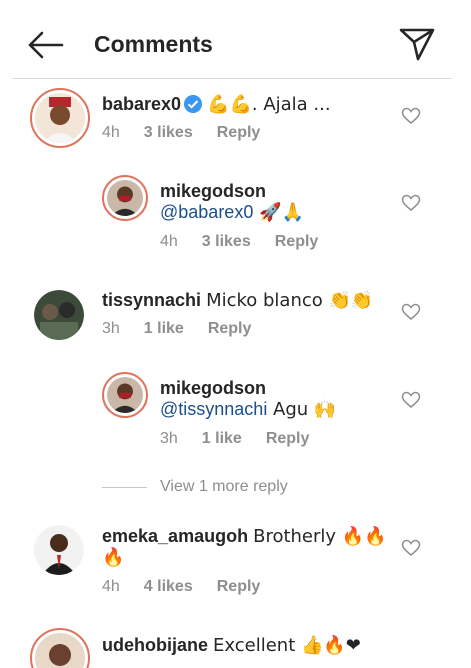 The image size is (471, 668). Describe the element at coordinates (153, 44) in the screenshot. I see `page-title: Comments` at that location.